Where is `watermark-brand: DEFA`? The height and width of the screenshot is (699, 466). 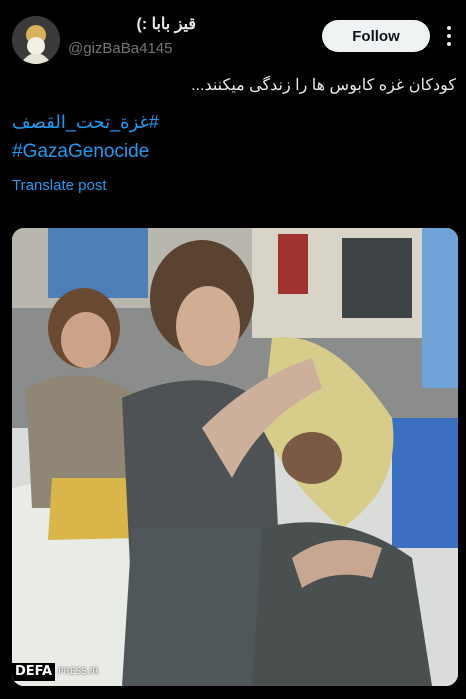 watermark-brand: DEFA is located at coordinates (34, 672).